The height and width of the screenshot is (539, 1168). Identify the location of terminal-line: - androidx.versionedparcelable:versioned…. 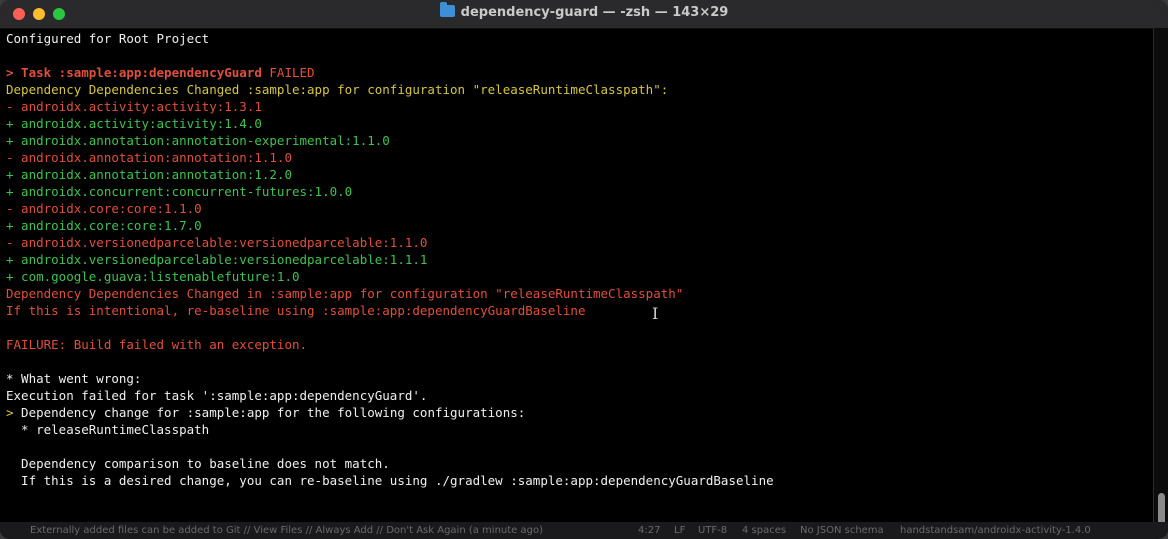
(576, 242).